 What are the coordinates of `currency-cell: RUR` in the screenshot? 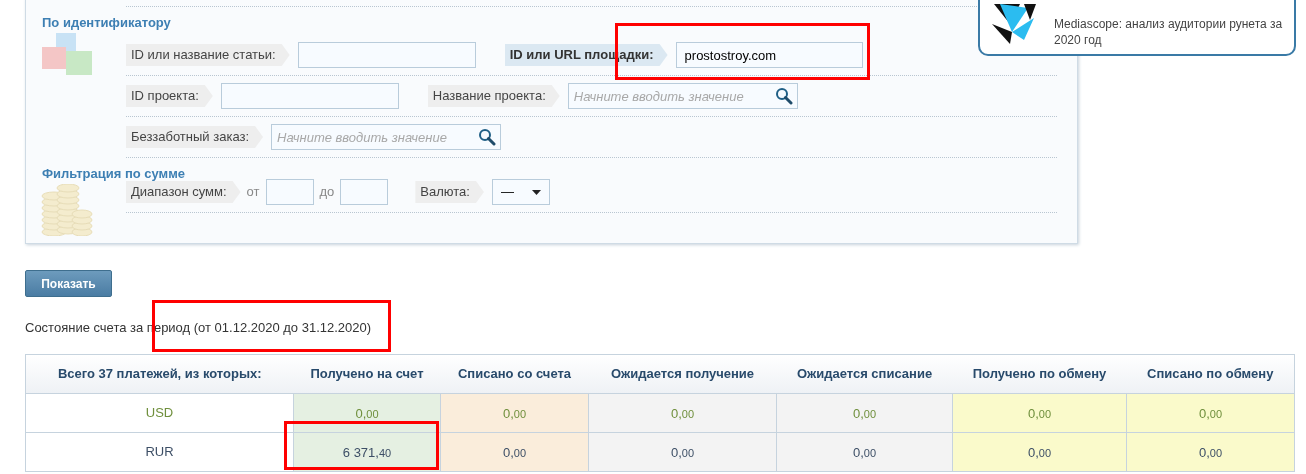 It's located at (159, 452).